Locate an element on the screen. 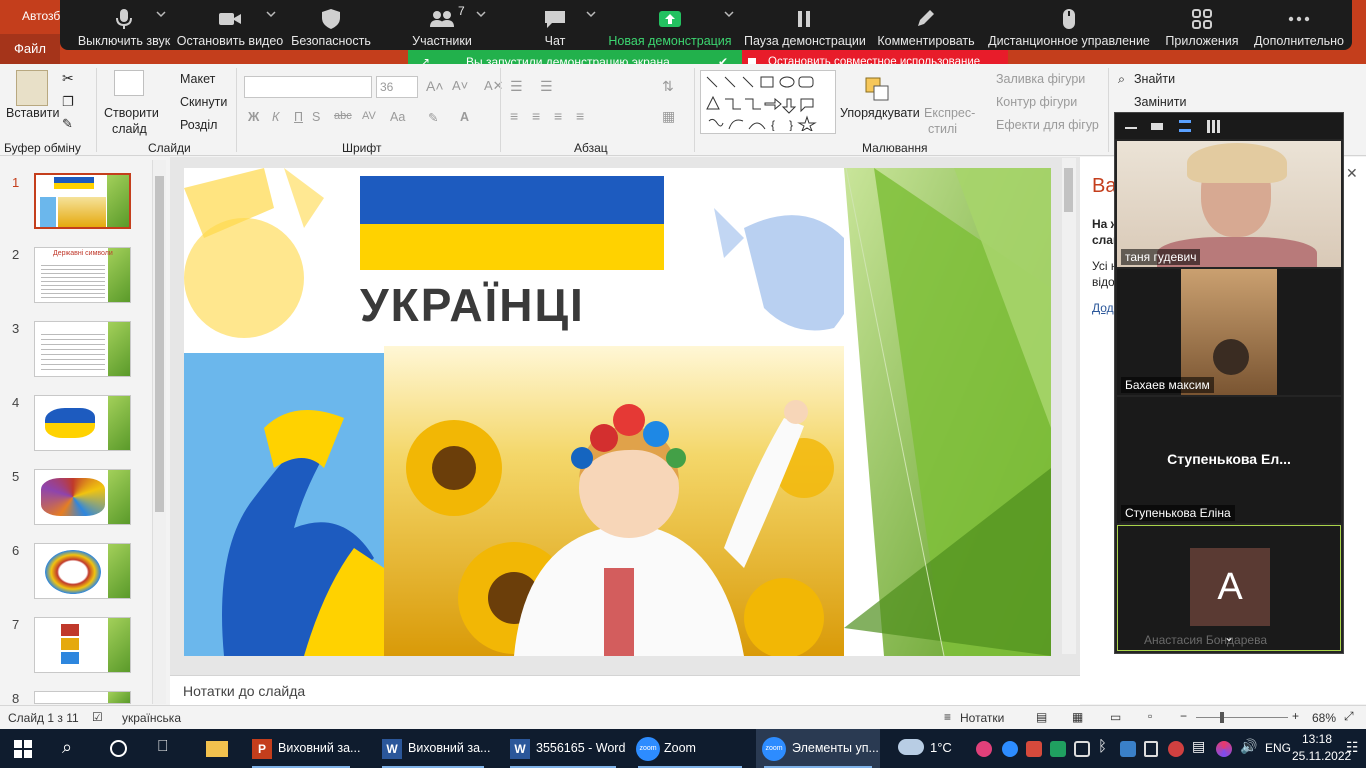 Image resolution: width=1366 pixels, height=768 pixels. security-button: Безопасность is located at coordinates (331, 25).